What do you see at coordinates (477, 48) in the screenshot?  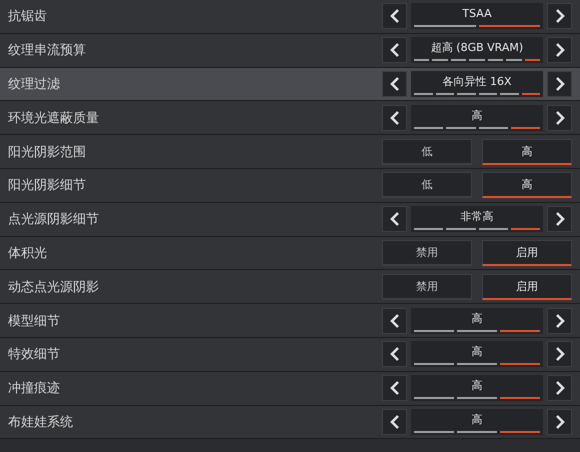 I see `setting-value: 超高 (8GB VRAM)` at bounding box center [477, 48].